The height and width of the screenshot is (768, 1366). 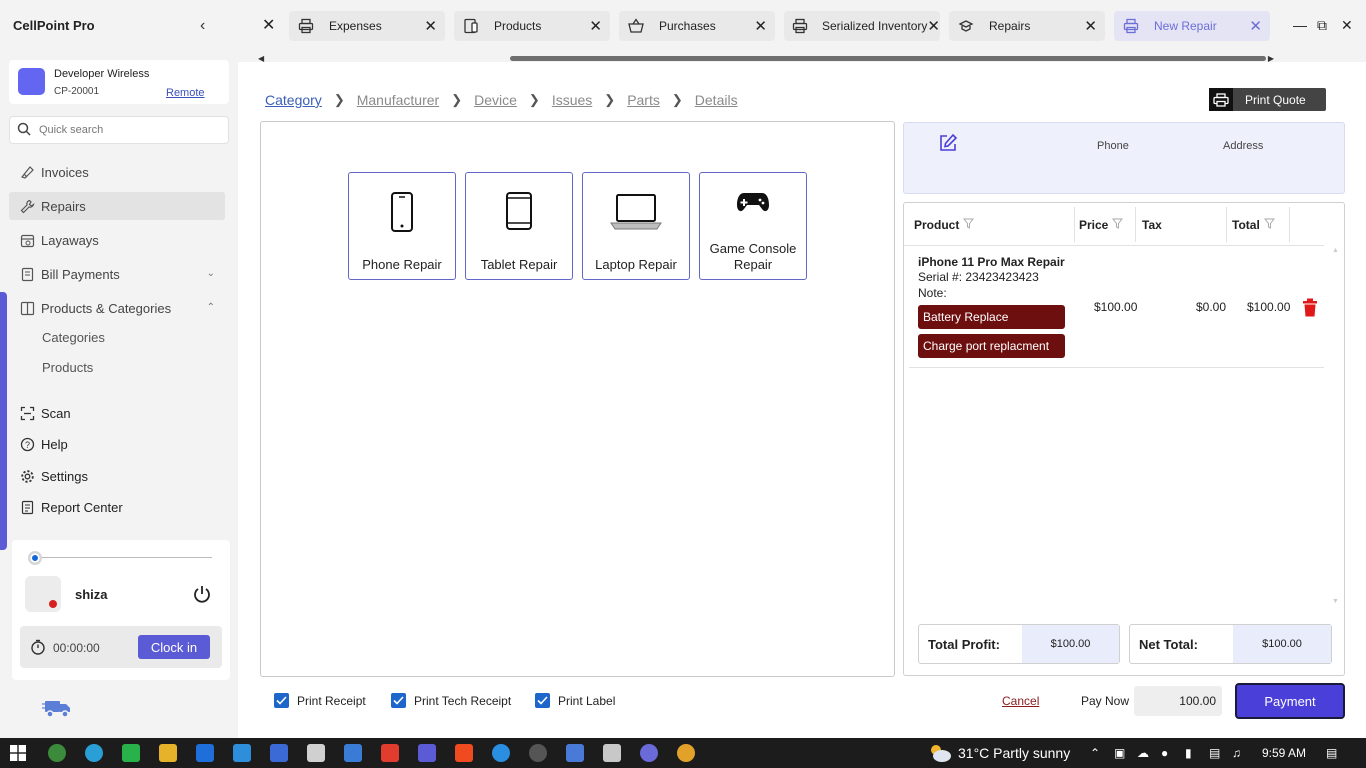 I want to click on sidebar-item-layaways: Layaways, so click(x=117, y=240).